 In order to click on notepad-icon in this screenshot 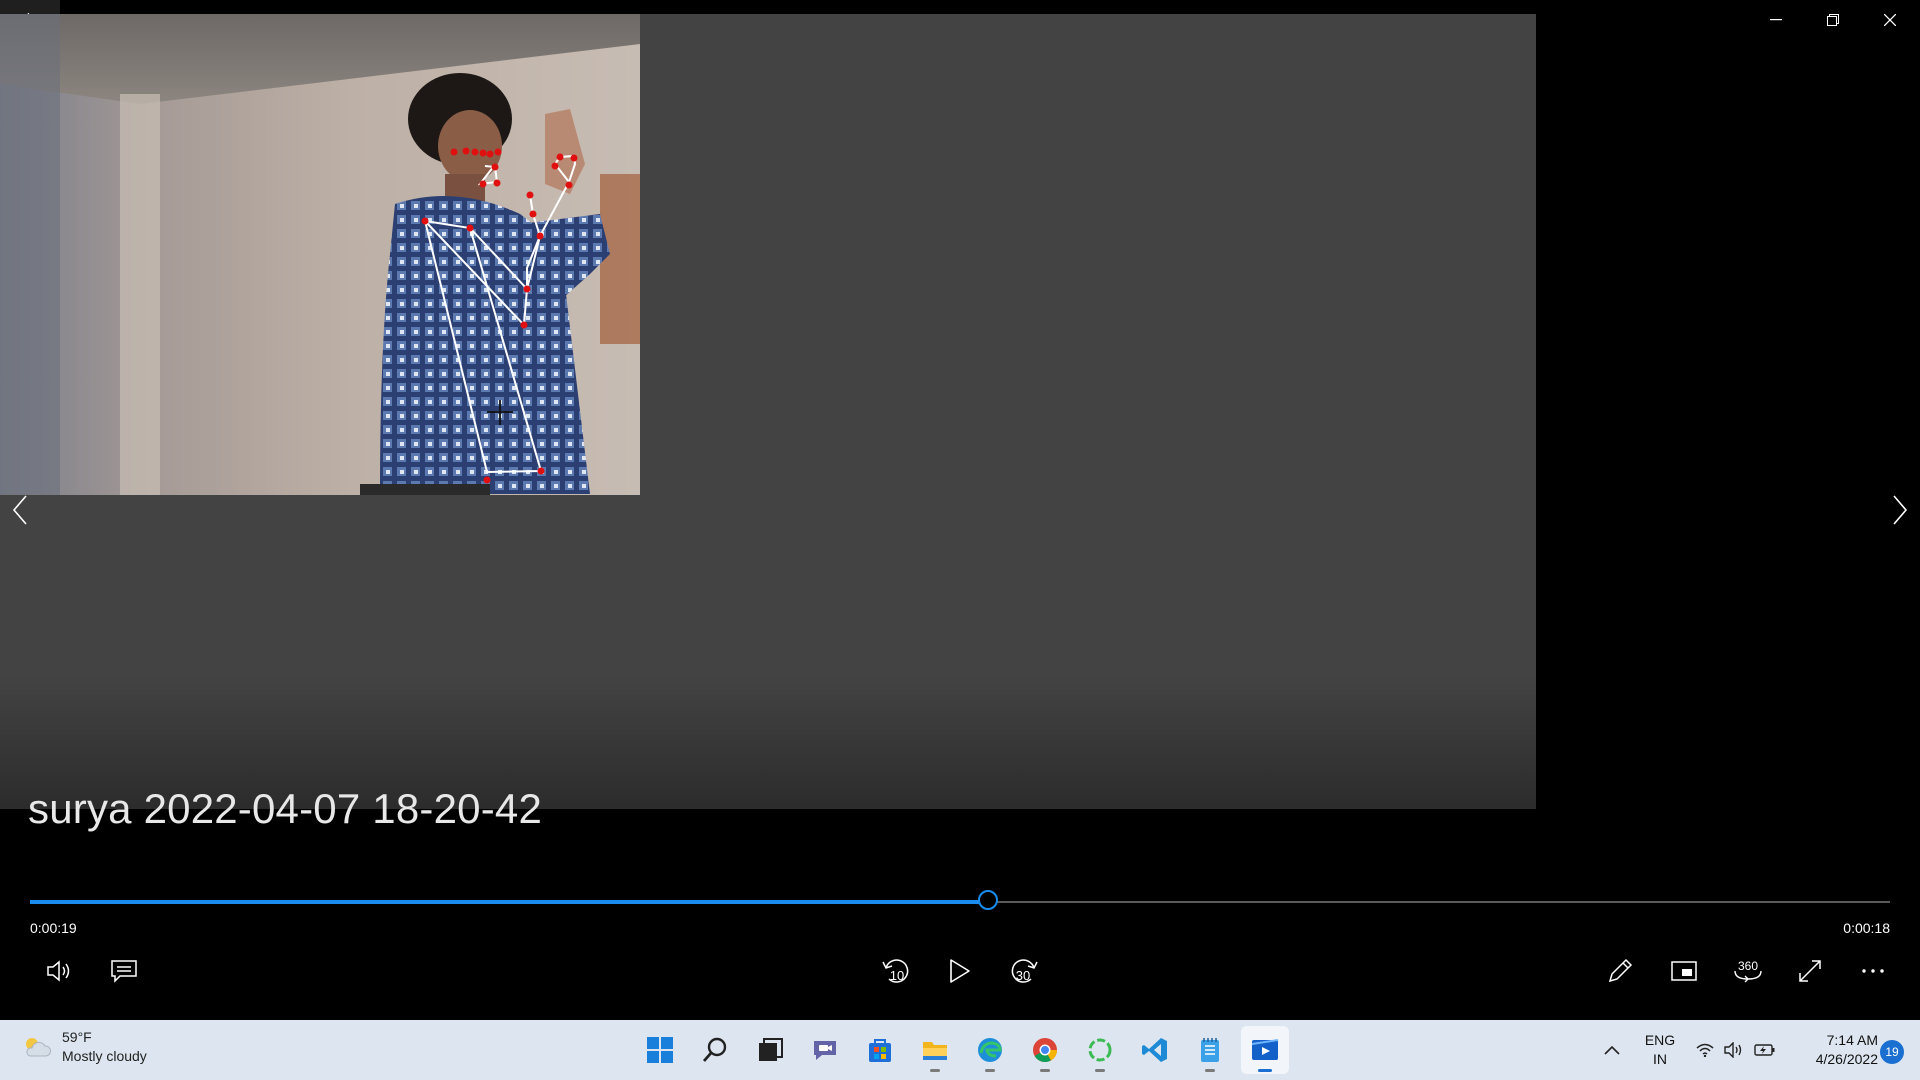, I will do `click(1210, 1050)`.